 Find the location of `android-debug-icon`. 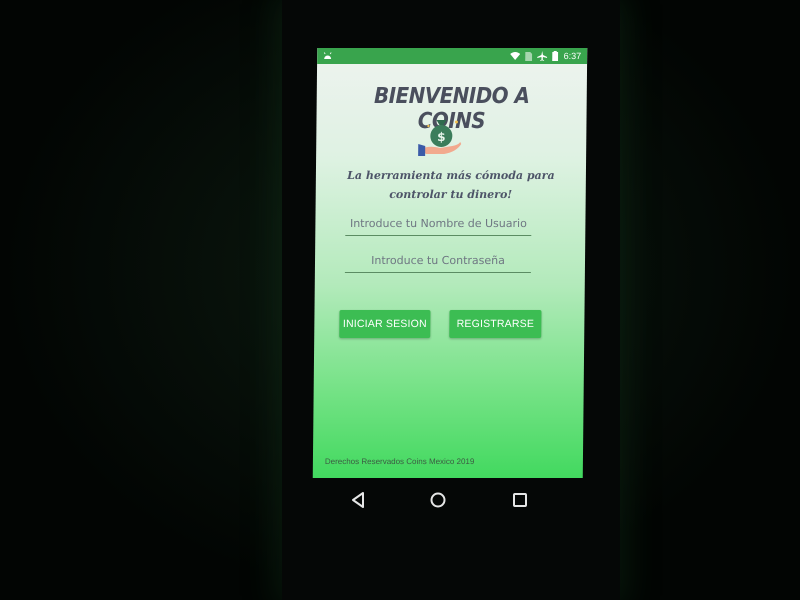

android-debug-icon is located at coordinates (327, 56).